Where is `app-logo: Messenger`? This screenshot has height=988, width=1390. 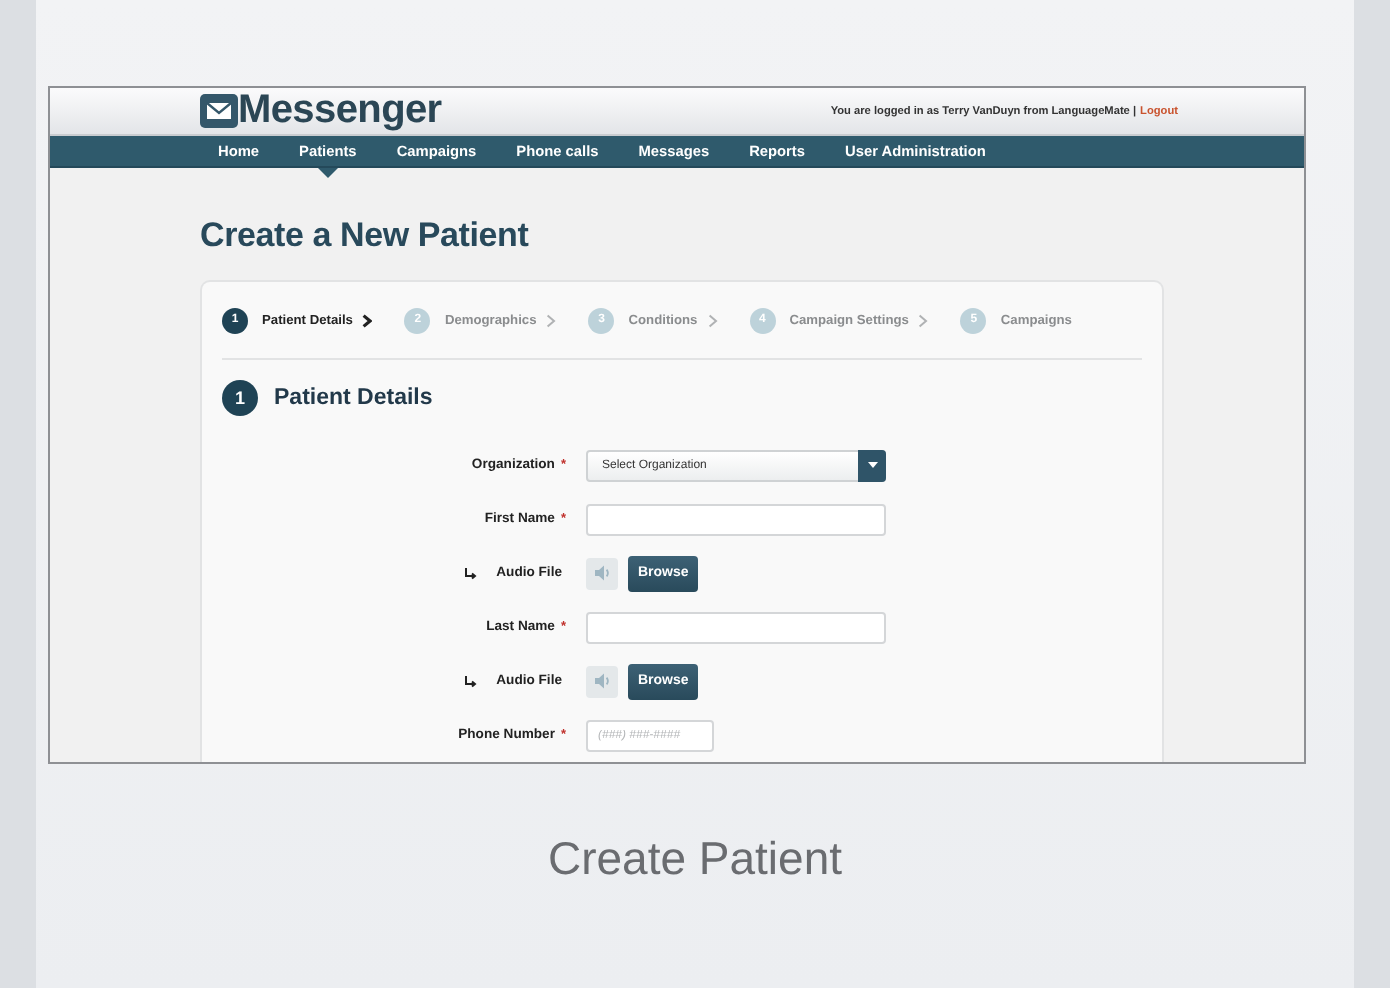 app-logo: Messenger is located at coordinates (340, 111).